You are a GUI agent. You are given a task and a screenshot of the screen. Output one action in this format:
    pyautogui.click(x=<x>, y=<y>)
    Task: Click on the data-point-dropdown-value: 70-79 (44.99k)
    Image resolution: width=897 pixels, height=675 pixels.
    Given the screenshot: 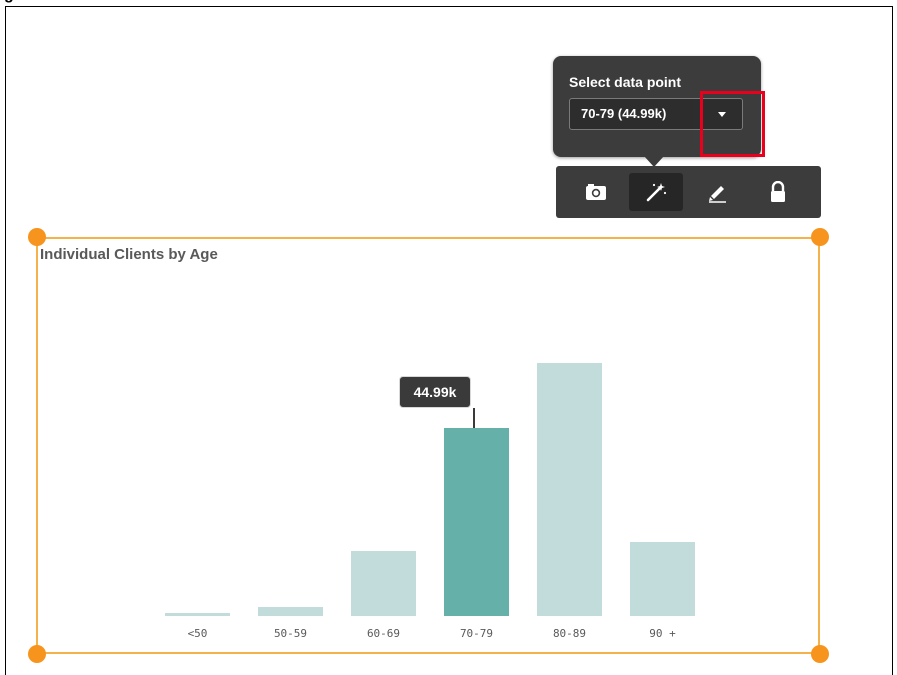 What is the action you would take?
    pyautogui.click(x=624, y=113)
    